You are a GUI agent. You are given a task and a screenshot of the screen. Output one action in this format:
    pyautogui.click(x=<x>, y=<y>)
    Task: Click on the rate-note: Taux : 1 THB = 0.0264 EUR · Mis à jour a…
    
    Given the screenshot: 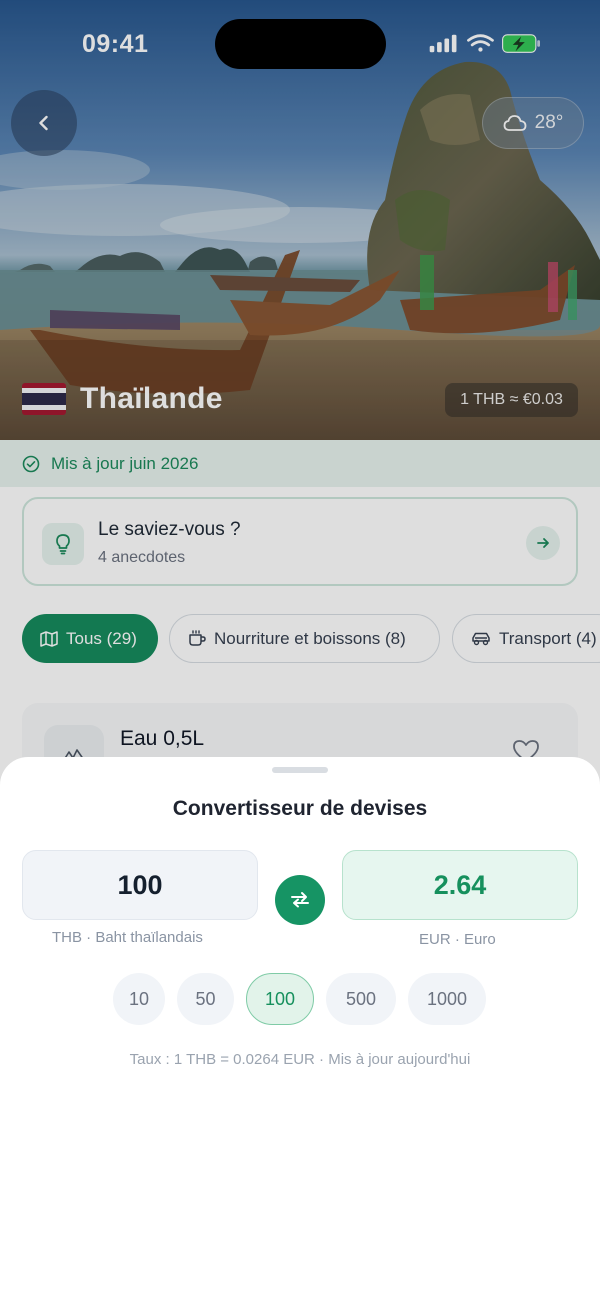 What is the action you would take?
    pyautogui.click(x=300, y=1059)
    